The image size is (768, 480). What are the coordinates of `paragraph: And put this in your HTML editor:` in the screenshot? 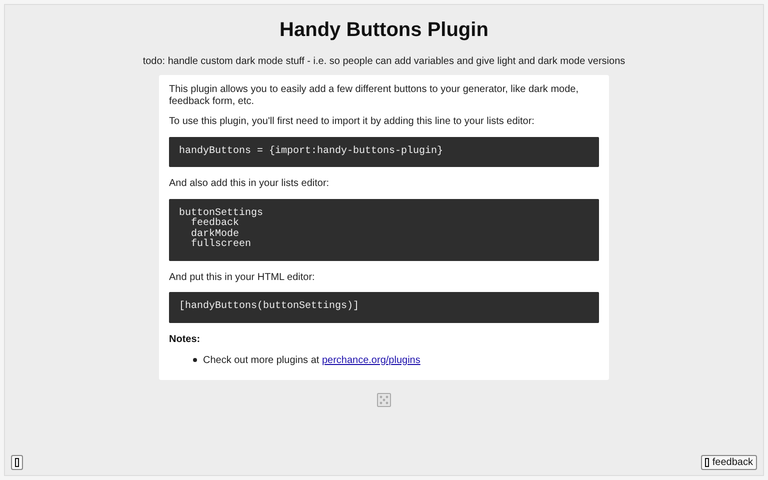 It's located at (242, 277).